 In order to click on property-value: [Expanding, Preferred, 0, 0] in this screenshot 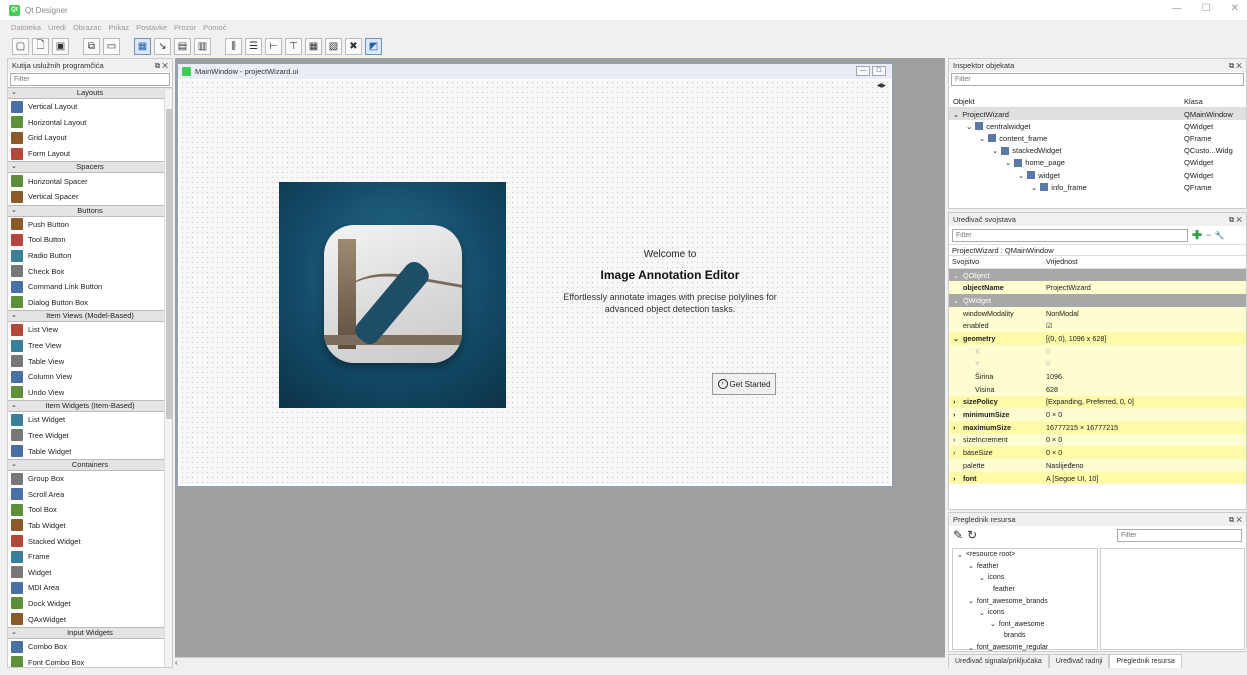, I will do `click(1145, 401)`.